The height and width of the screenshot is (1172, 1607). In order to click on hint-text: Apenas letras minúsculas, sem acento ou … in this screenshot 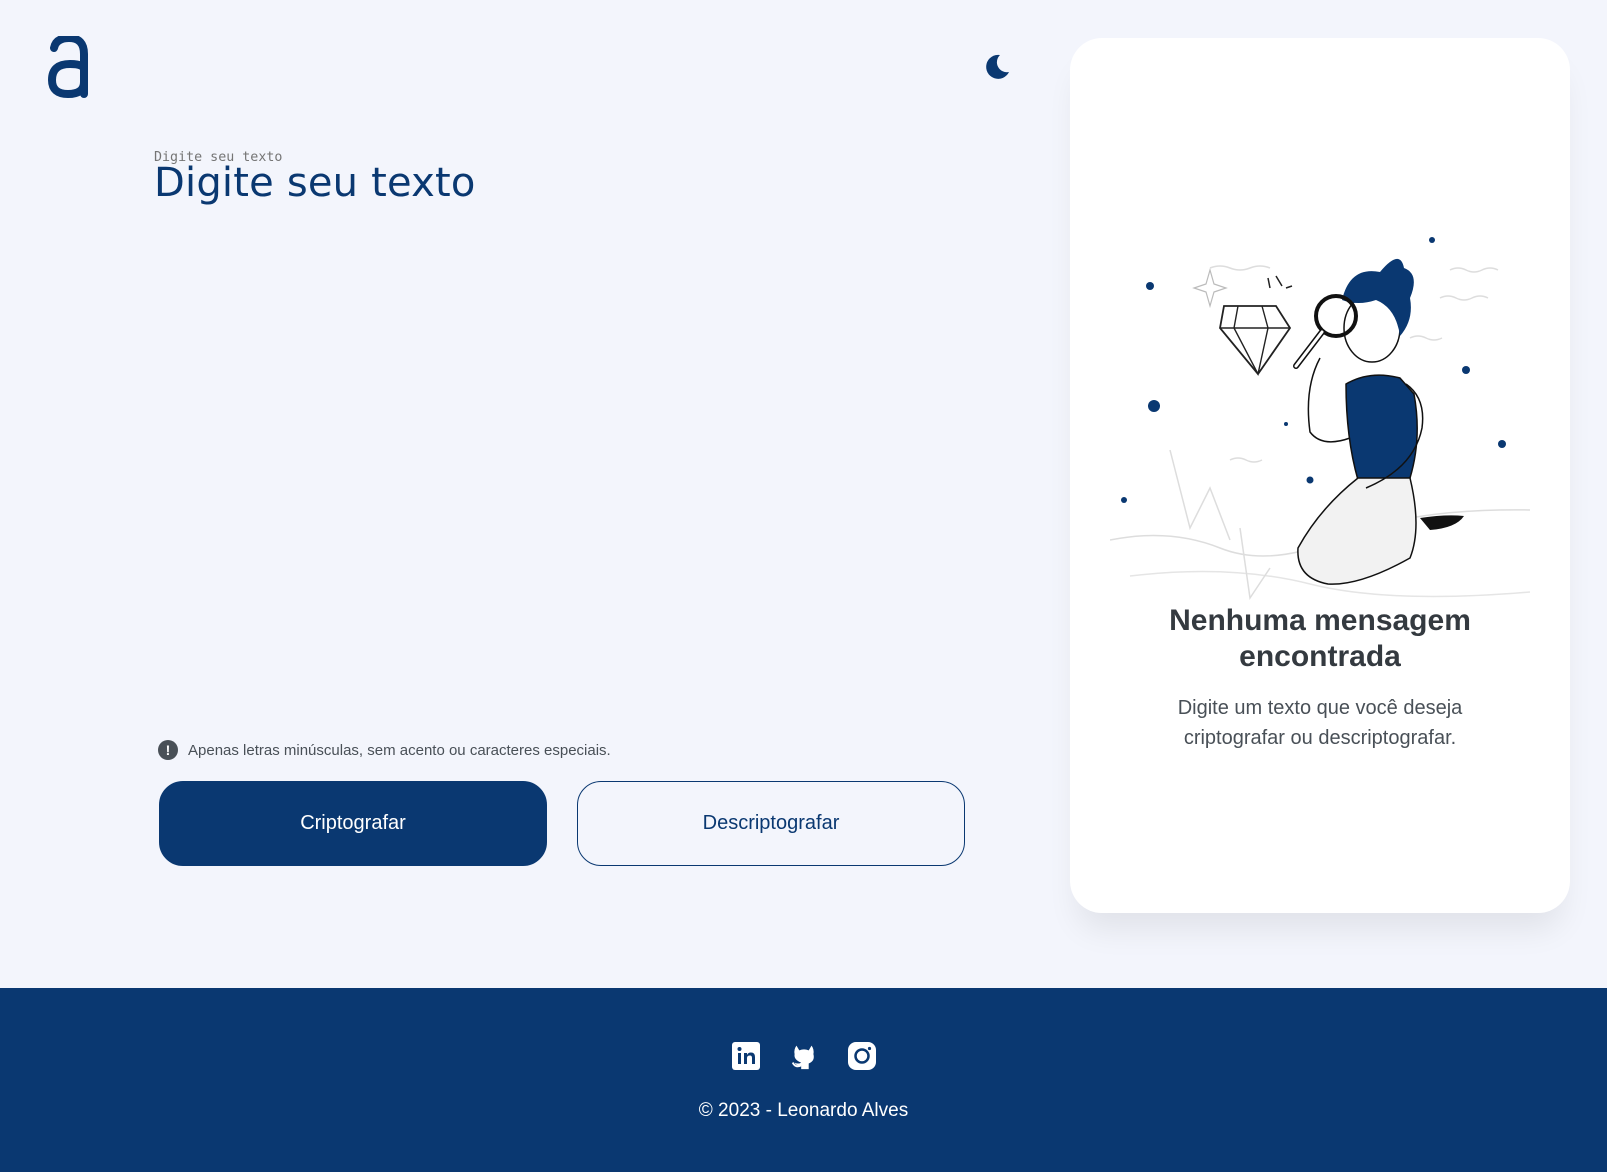, I will do `click(399, 750)`.